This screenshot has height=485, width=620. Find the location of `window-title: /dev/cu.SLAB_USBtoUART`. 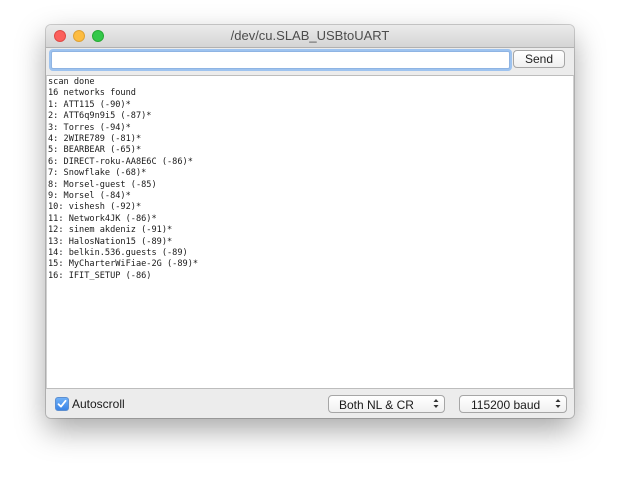

window-title: /dev/cu.SLAB_USBtoUART is located at coordinates (310, 35).